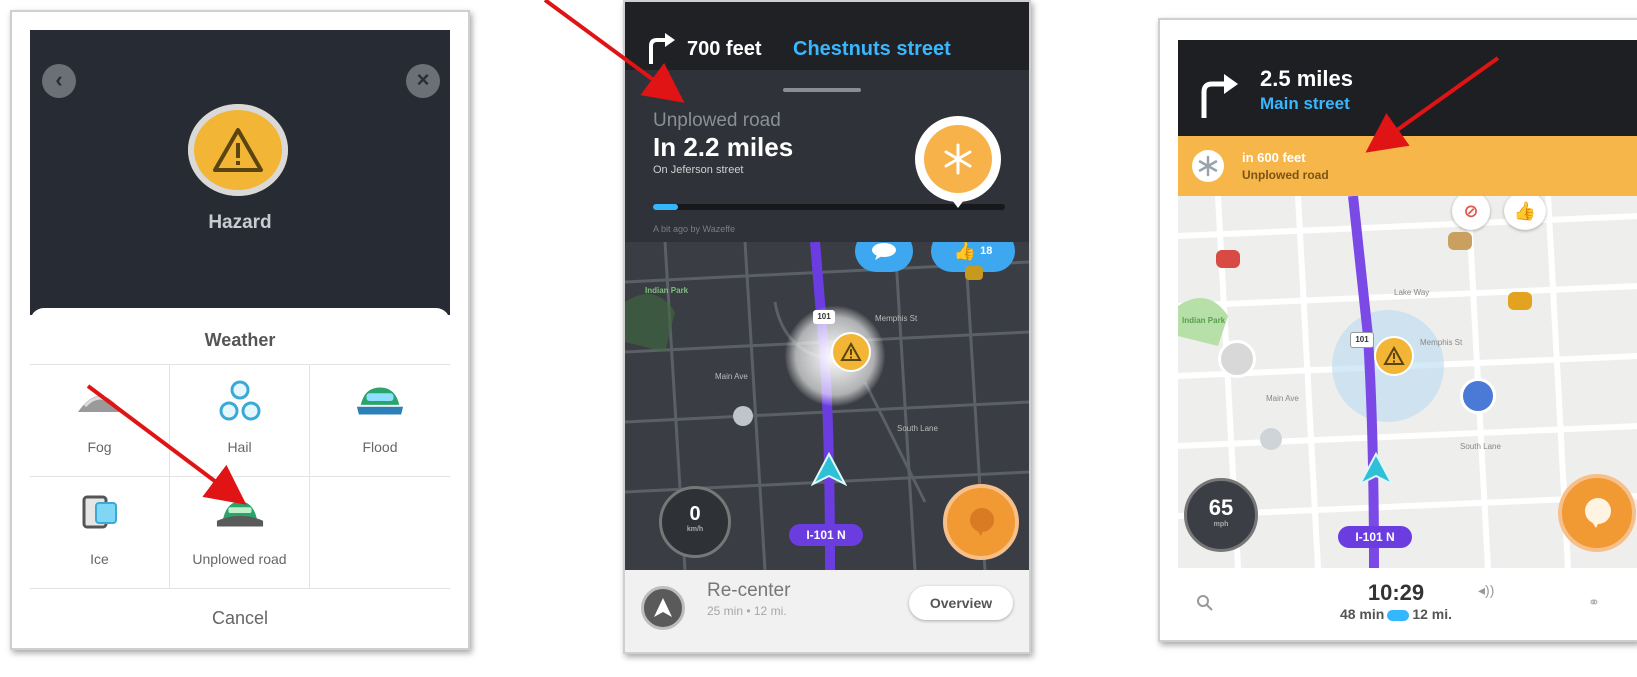 This screenshot has height=677, width=1637. I want to click on speedometer: 0 km/h, so click(695, 522).